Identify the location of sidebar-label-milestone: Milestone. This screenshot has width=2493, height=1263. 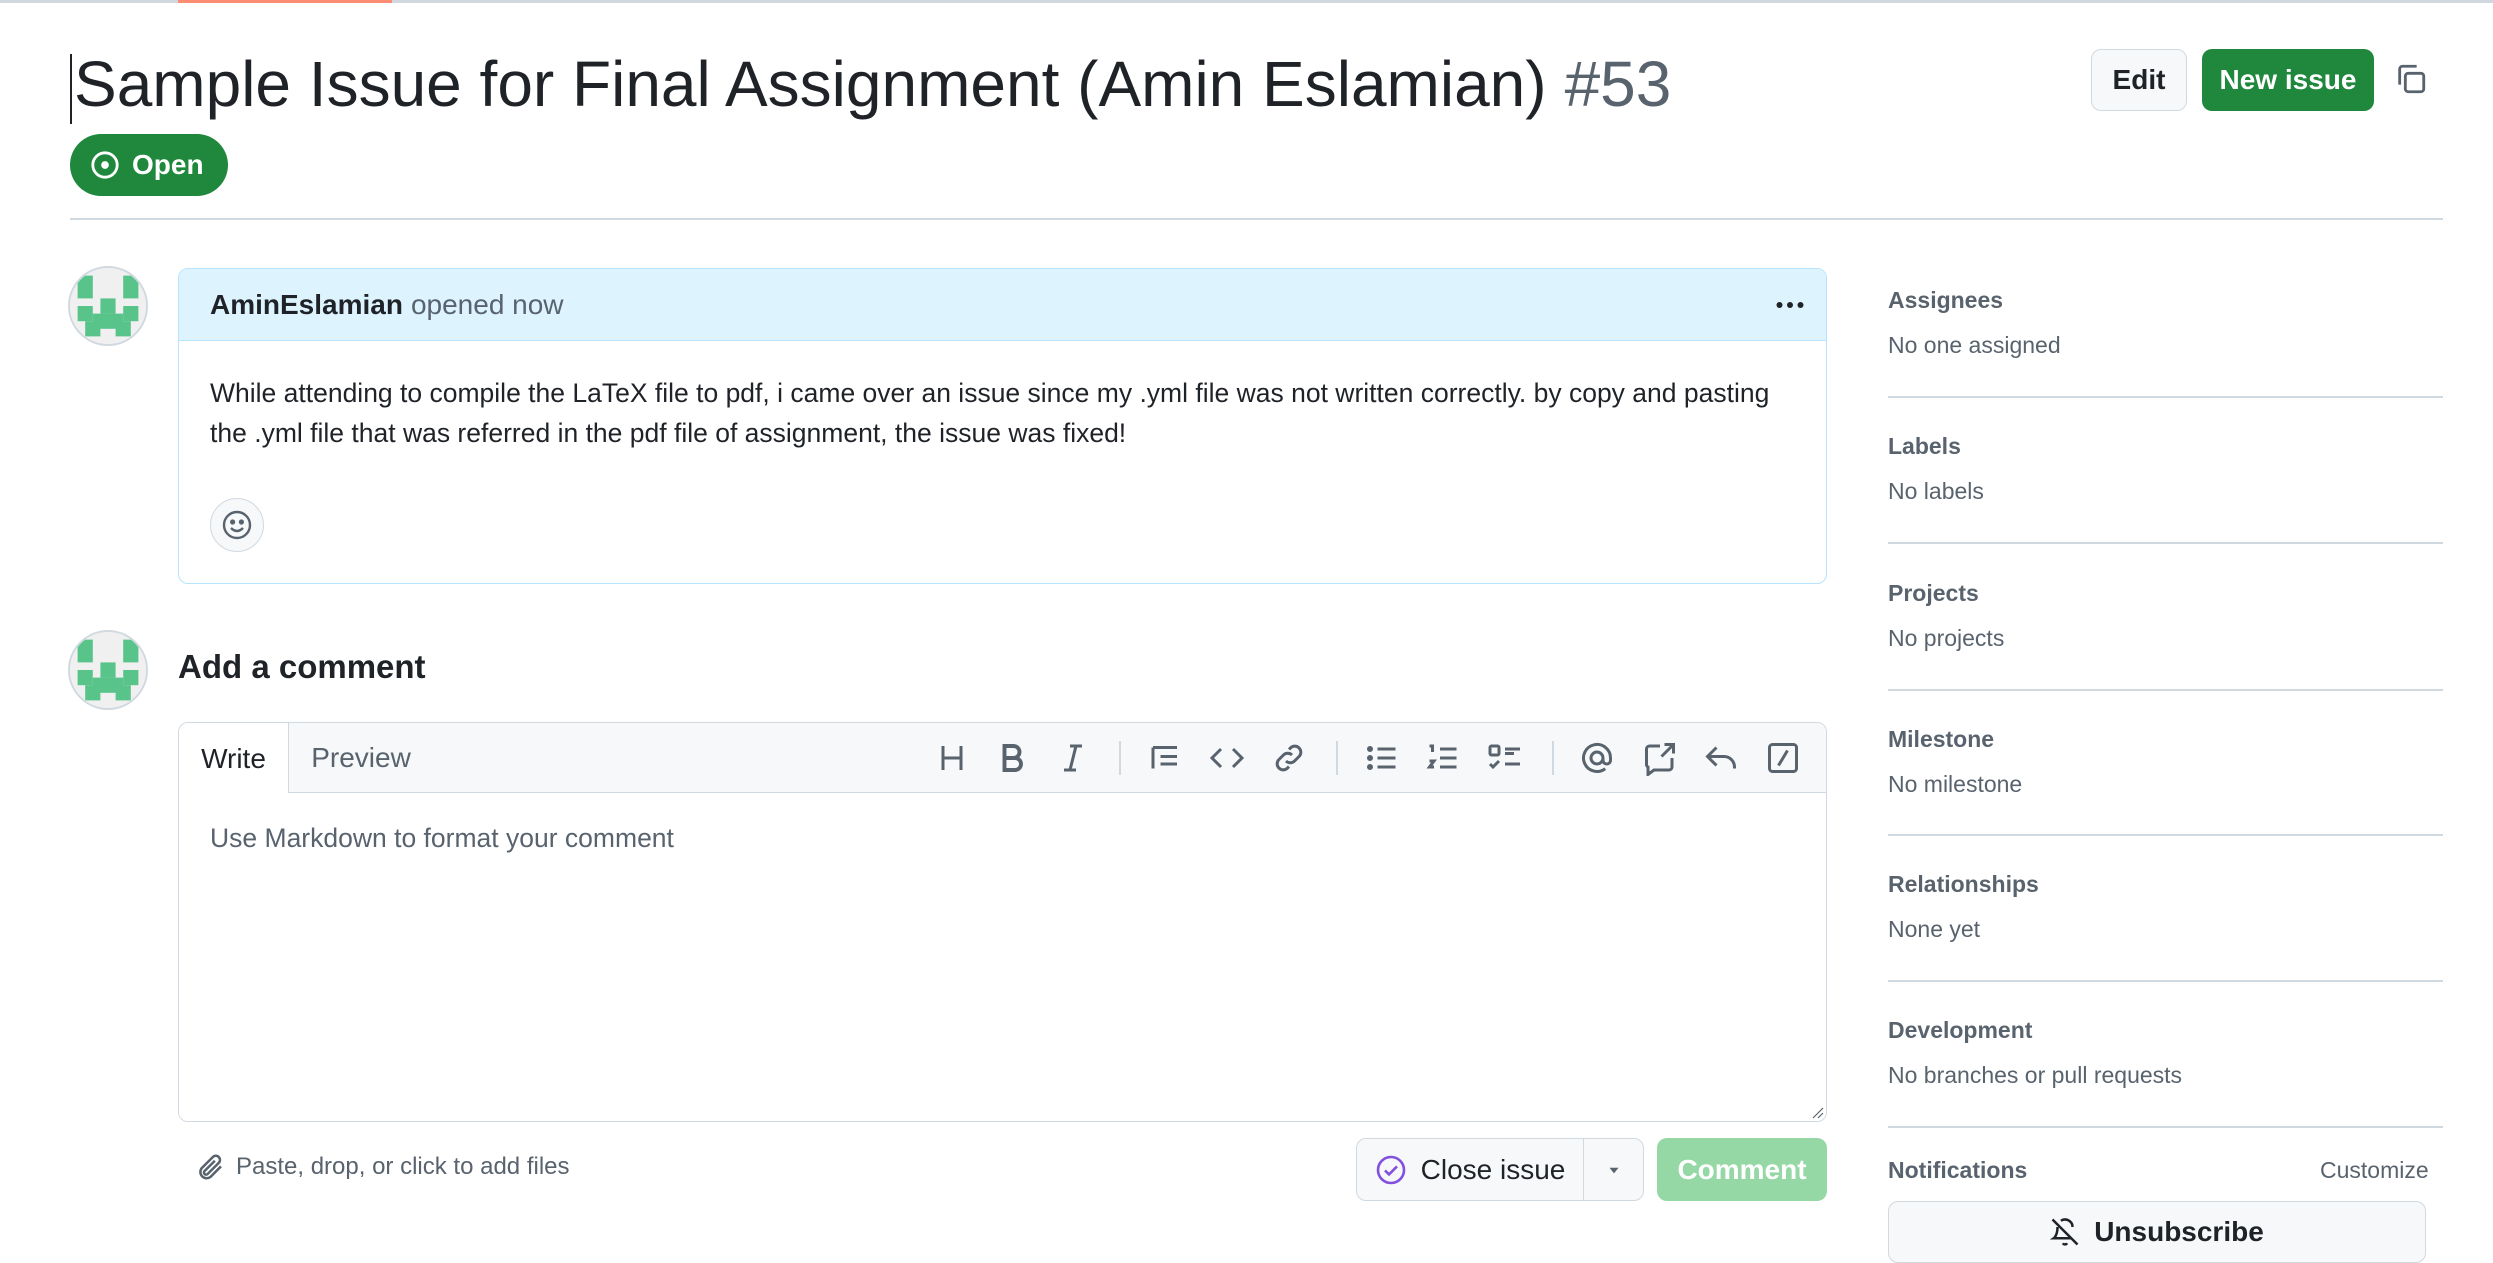
(2165, 739).